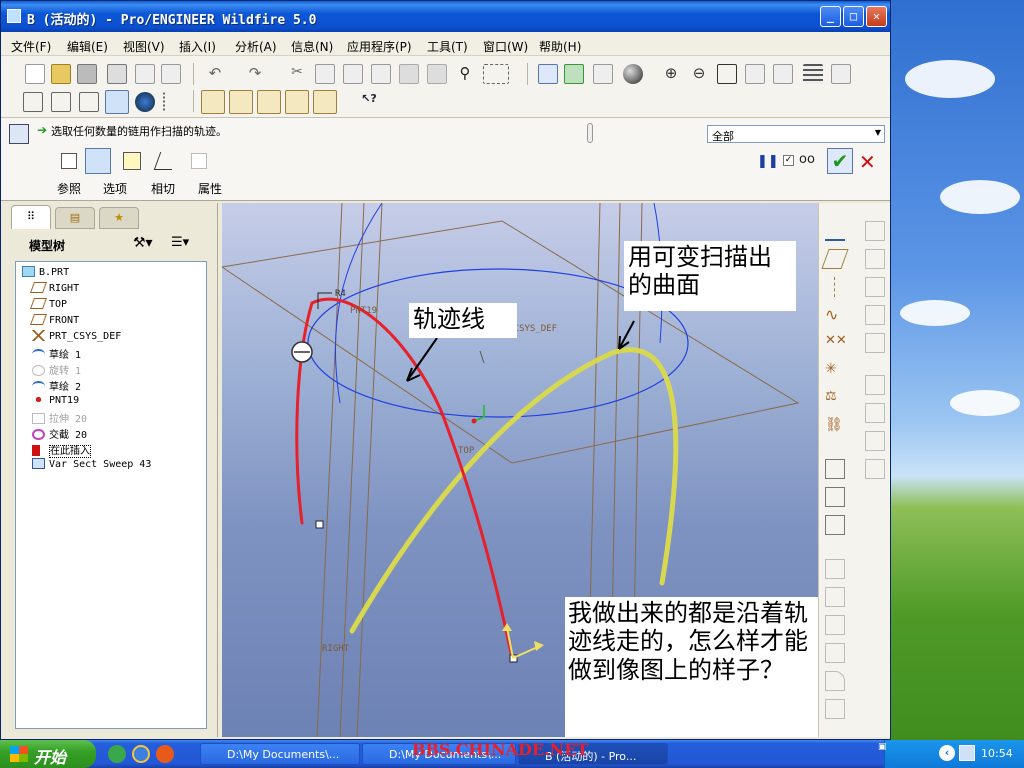 This screenshot has width=1024, height=768. What do you see at coordinates (835, 469) in the screenshot?
I see `extrude-tool-icon` at bounding box center [835, 469].